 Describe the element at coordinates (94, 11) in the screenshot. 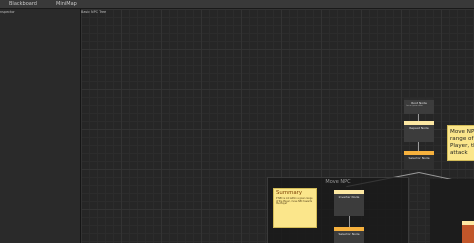

I see `graph-title: Basic NPC Tree` at that location.